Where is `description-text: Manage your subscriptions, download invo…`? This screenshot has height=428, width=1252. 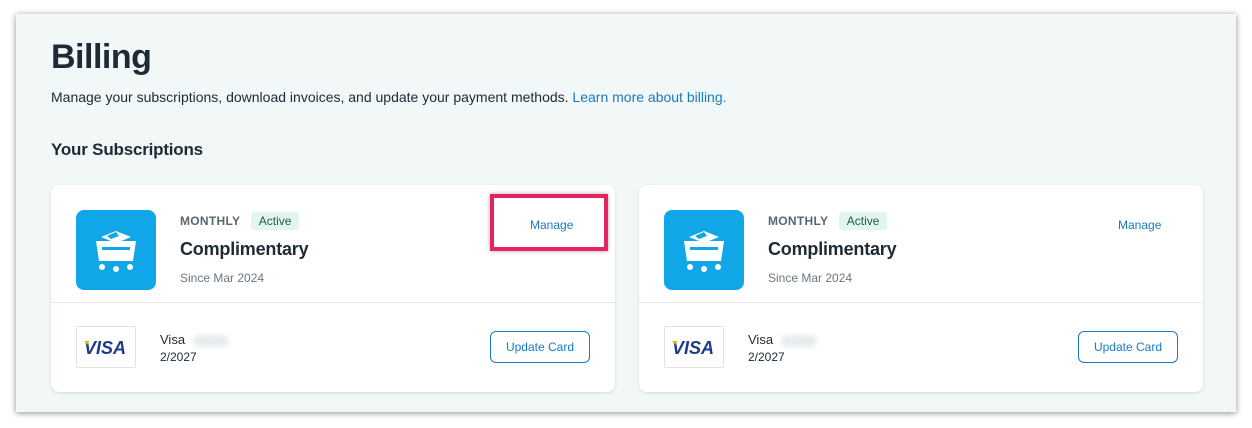 description-text: Manage your subscriptions, download invo… is located at coordinates (310, 97).